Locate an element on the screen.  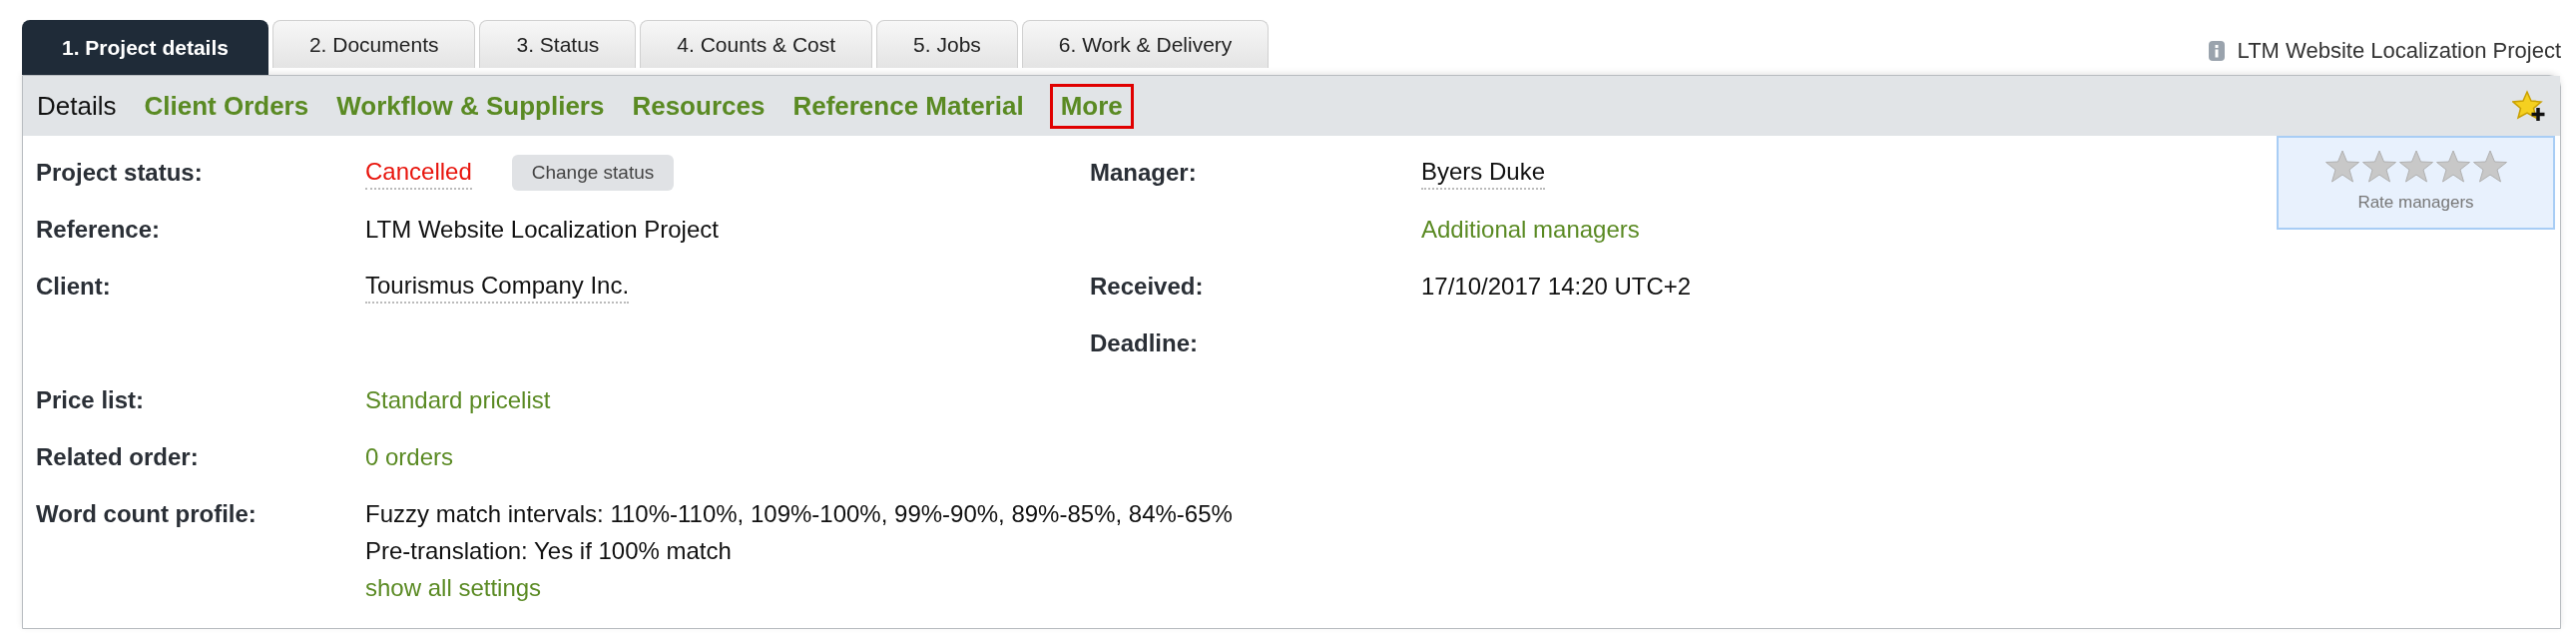
tab: 1. Project details is located at coordinates (145, 47).